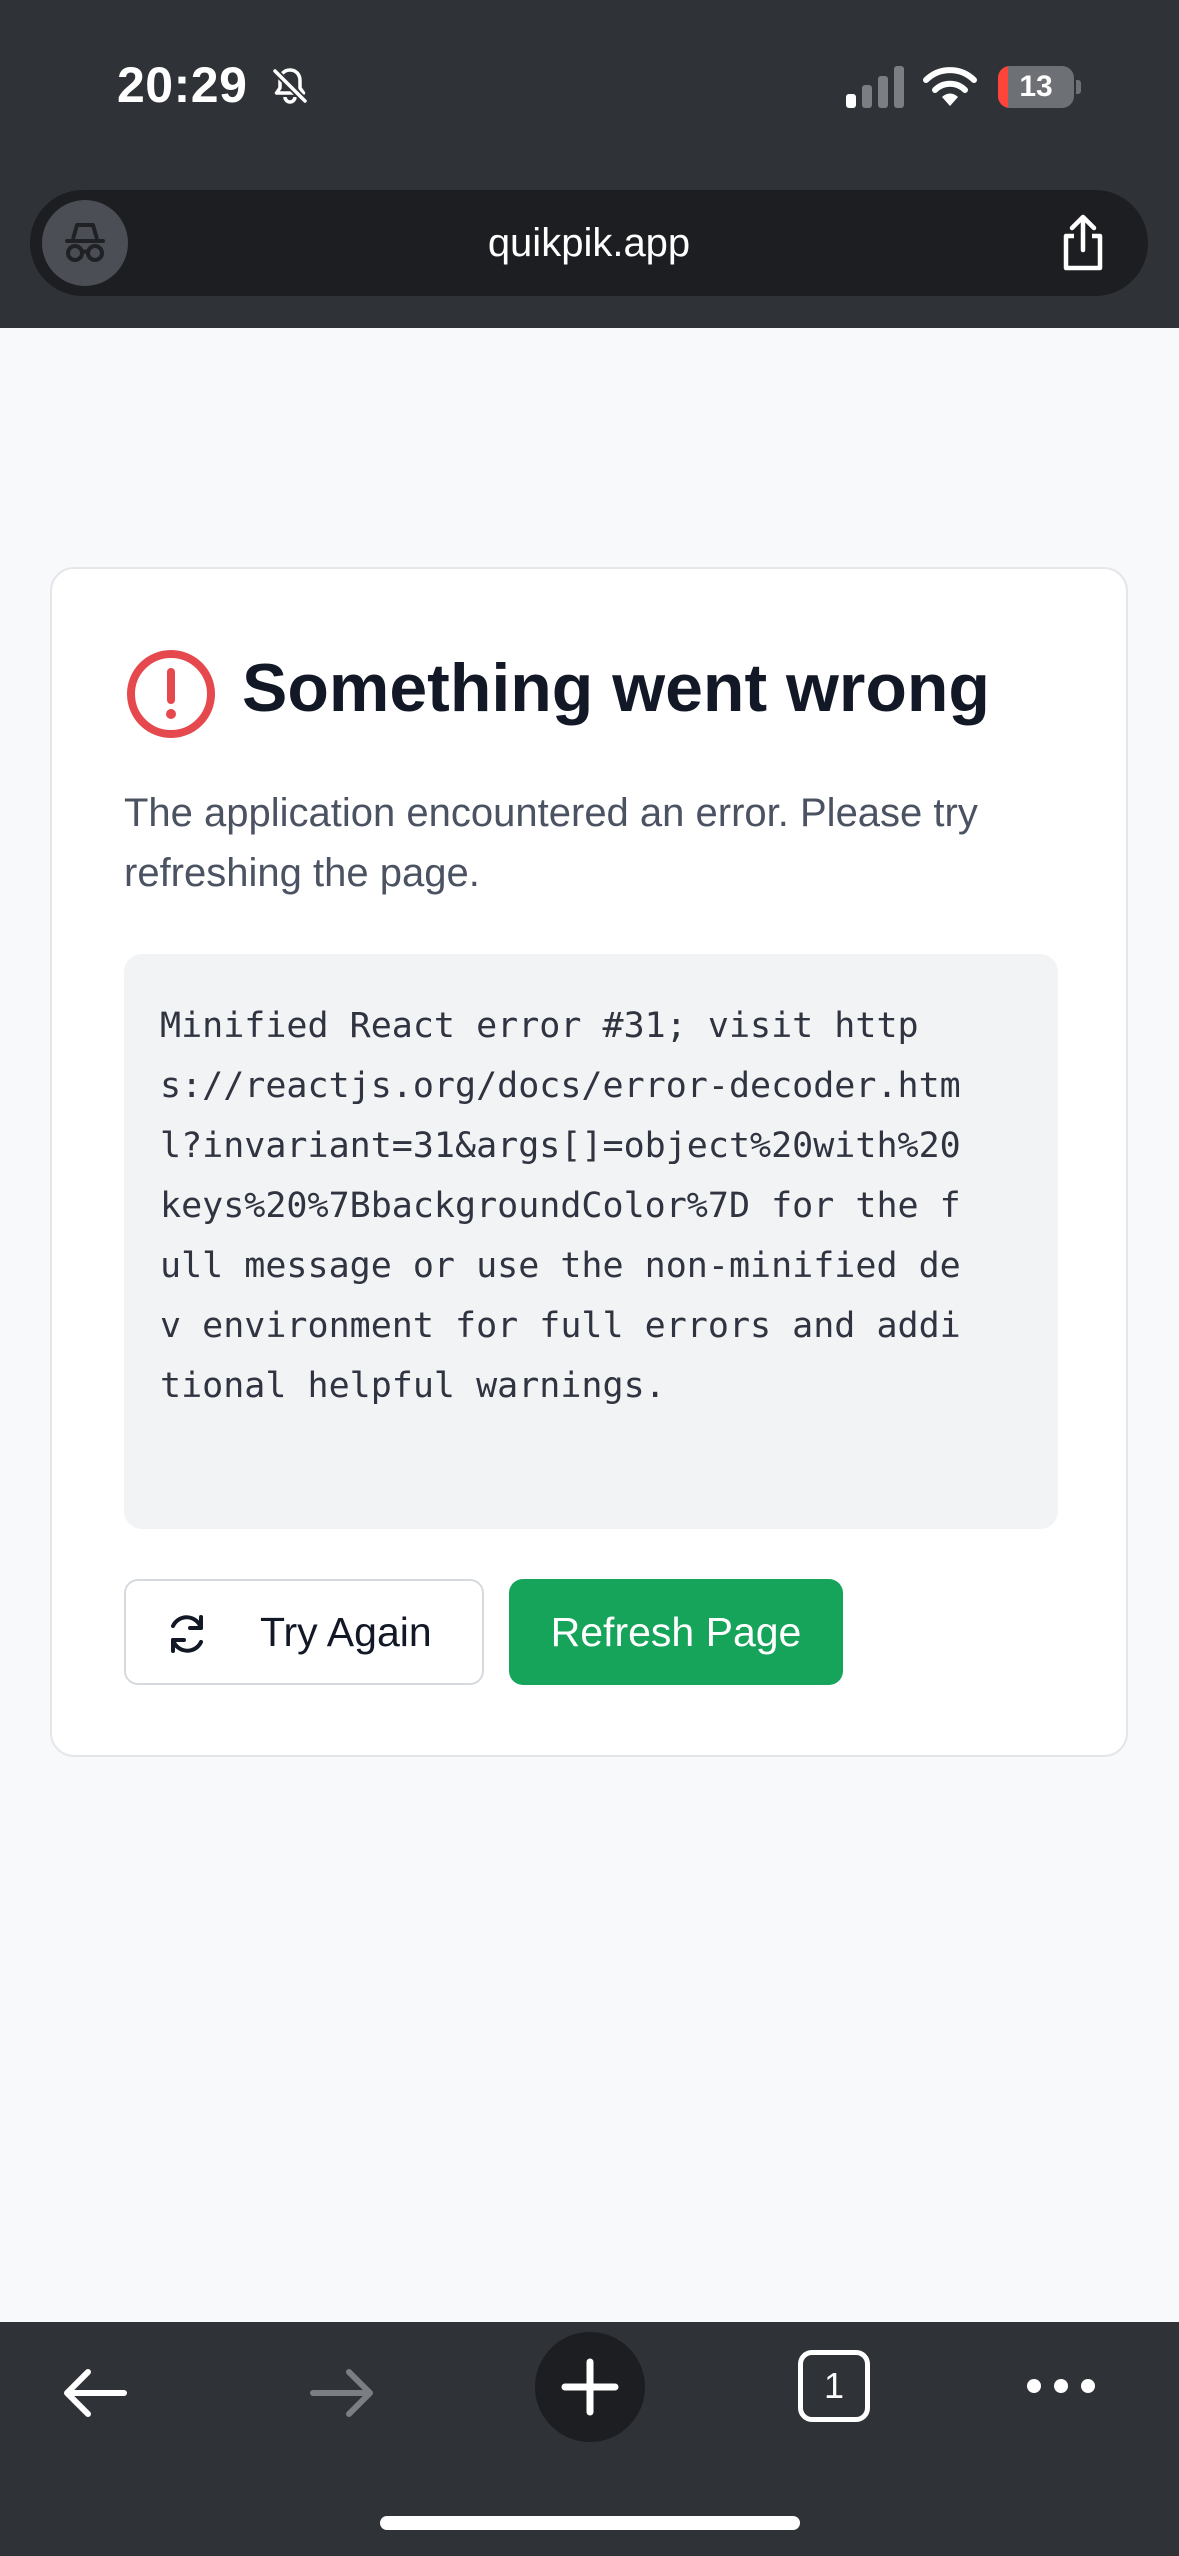 The height and width of the screenshot is (2556, 1179). I want to click on cellular-signal-icon, so click(875, 87).